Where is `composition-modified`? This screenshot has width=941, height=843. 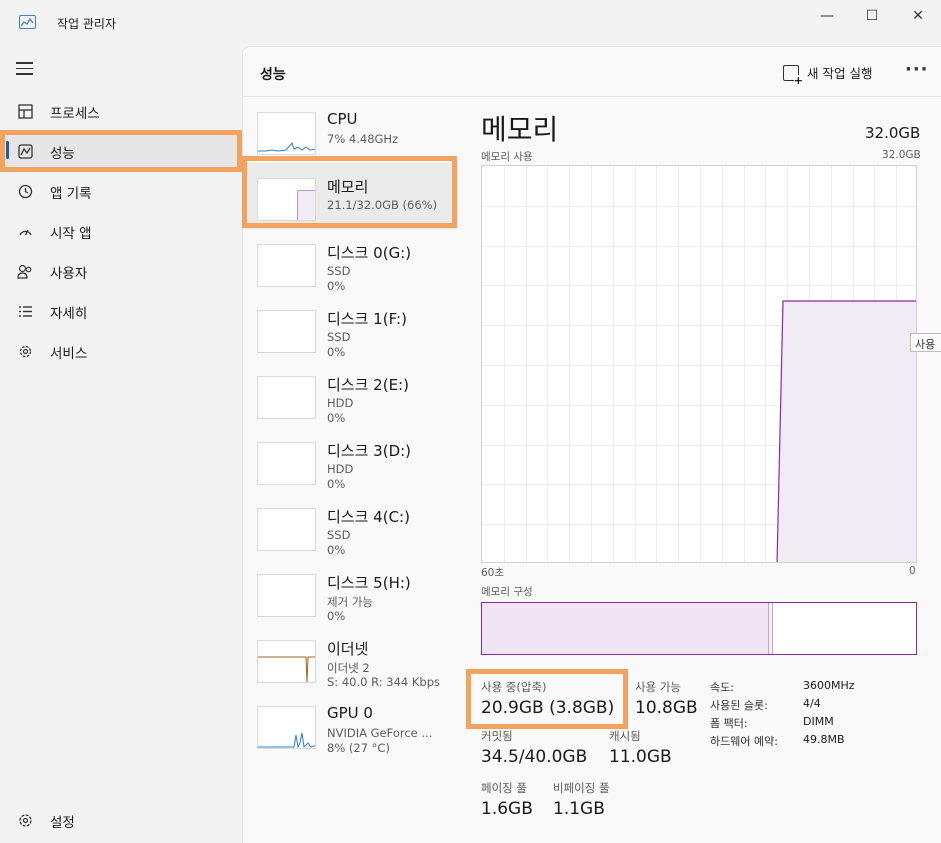 composition-modified is located at coordinates (771, 628).